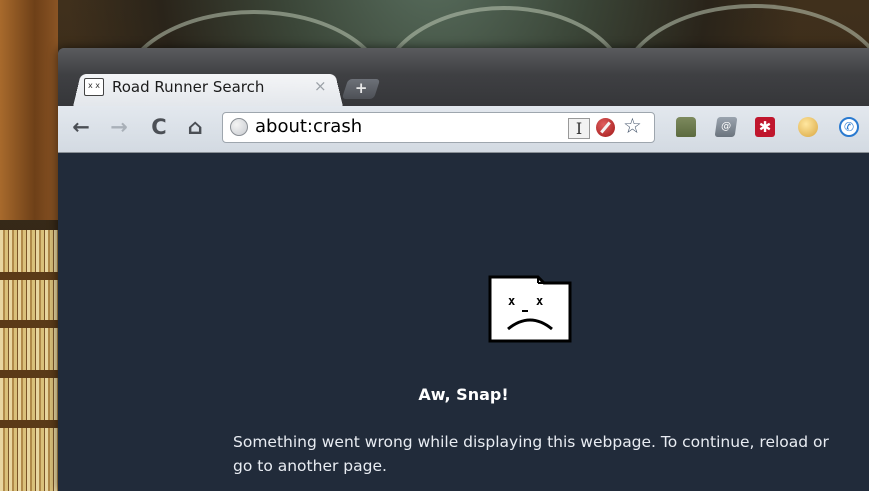 This screenshot has height=491, width=869. What do you see at coordinates (239, 127) in the screenshot?
I see `globe-icon` at bounding box center [239, 127].